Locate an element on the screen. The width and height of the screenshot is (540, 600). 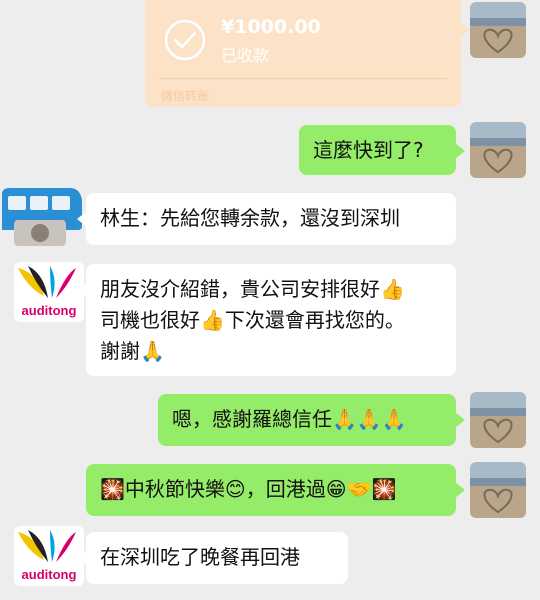
message-line: 朋友沒介紹錯，貴公司安排很好👍 is located at coordinates (252, 289).